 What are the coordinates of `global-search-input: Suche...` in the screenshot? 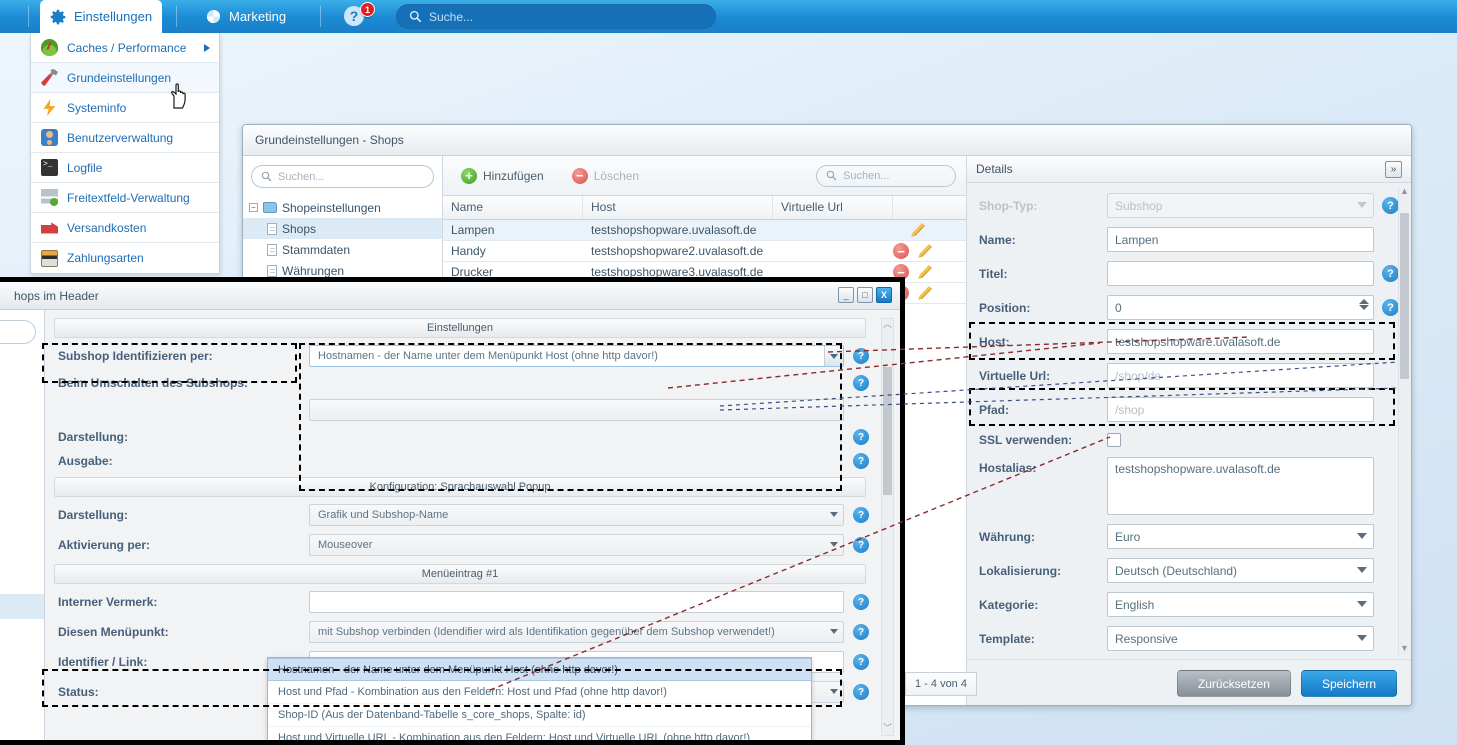 It's located at (556, 16).